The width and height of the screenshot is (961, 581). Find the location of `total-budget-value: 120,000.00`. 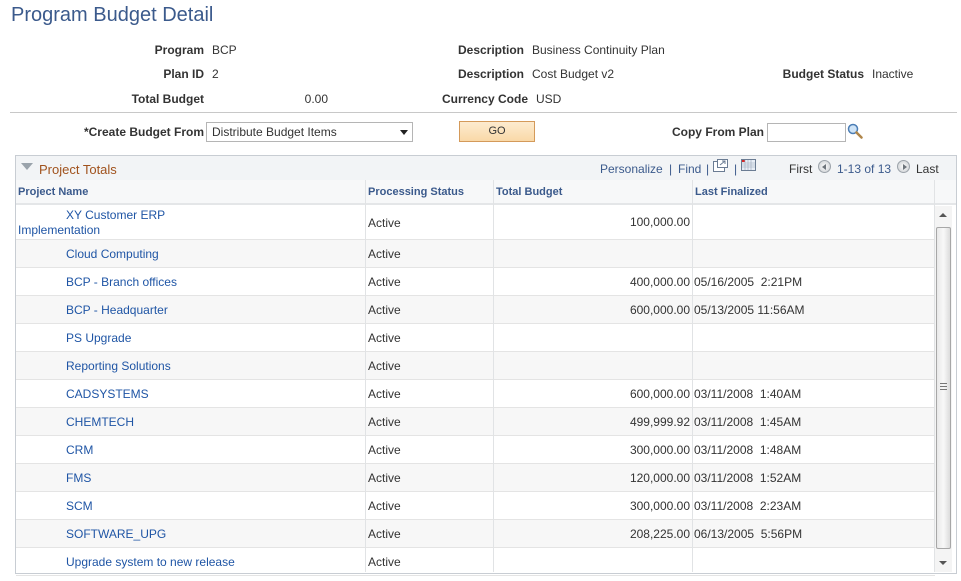

total-budget-value: 120,000.00 is located at coordinates (659, 478).